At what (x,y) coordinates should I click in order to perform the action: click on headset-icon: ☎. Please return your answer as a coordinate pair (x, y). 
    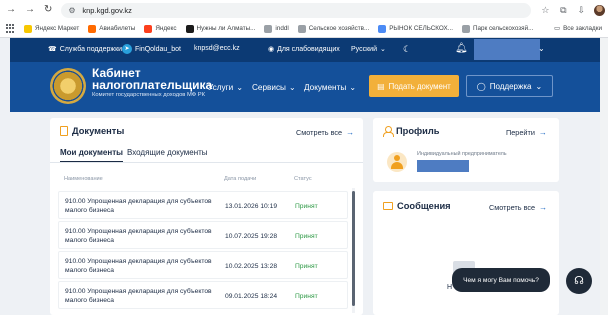
    Looking at the image, I should click on (52, 49).